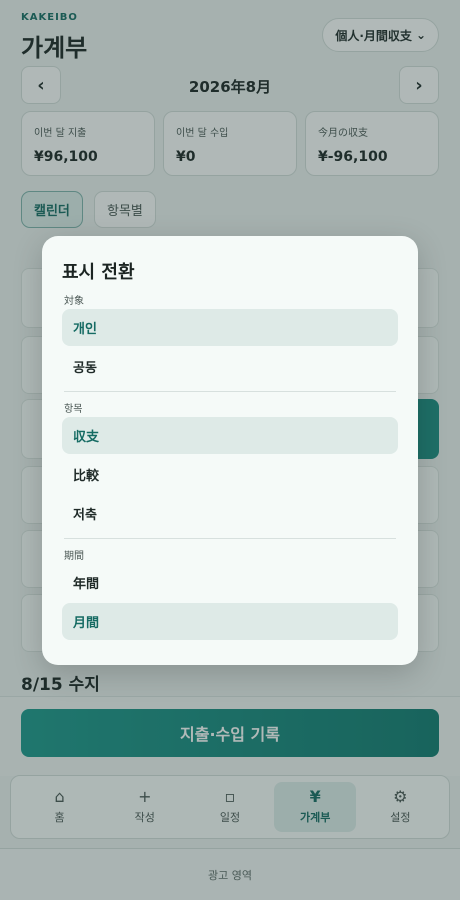 Image resolution: width=460 pixels, height=900 pixels. I want to click on option-savings: 저축, so click(230, 513).